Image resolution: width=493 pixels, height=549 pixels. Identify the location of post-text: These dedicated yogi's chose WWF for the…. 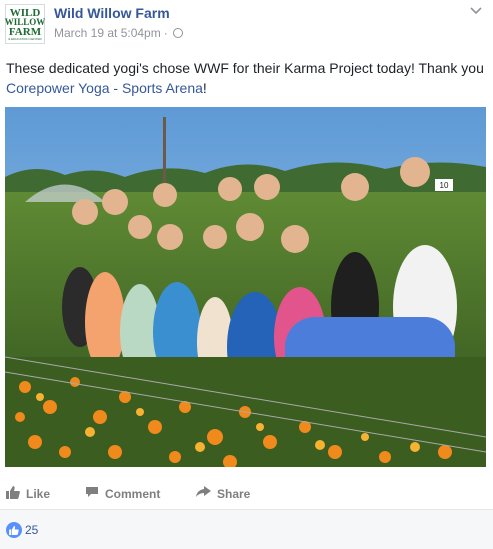
(246, 78).